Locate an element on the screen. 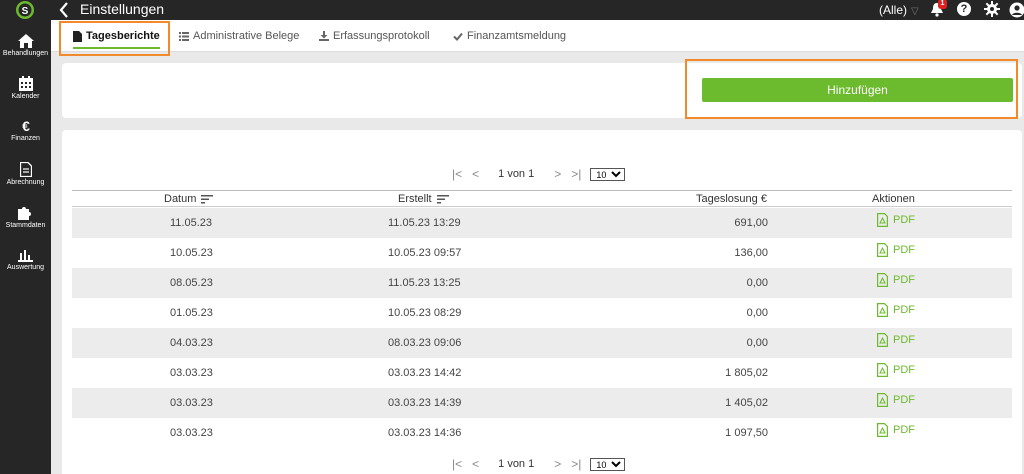  table-row: 04.03.23 08.03.23 09:06 0,00 PDF is located at coordinates (542, 343).